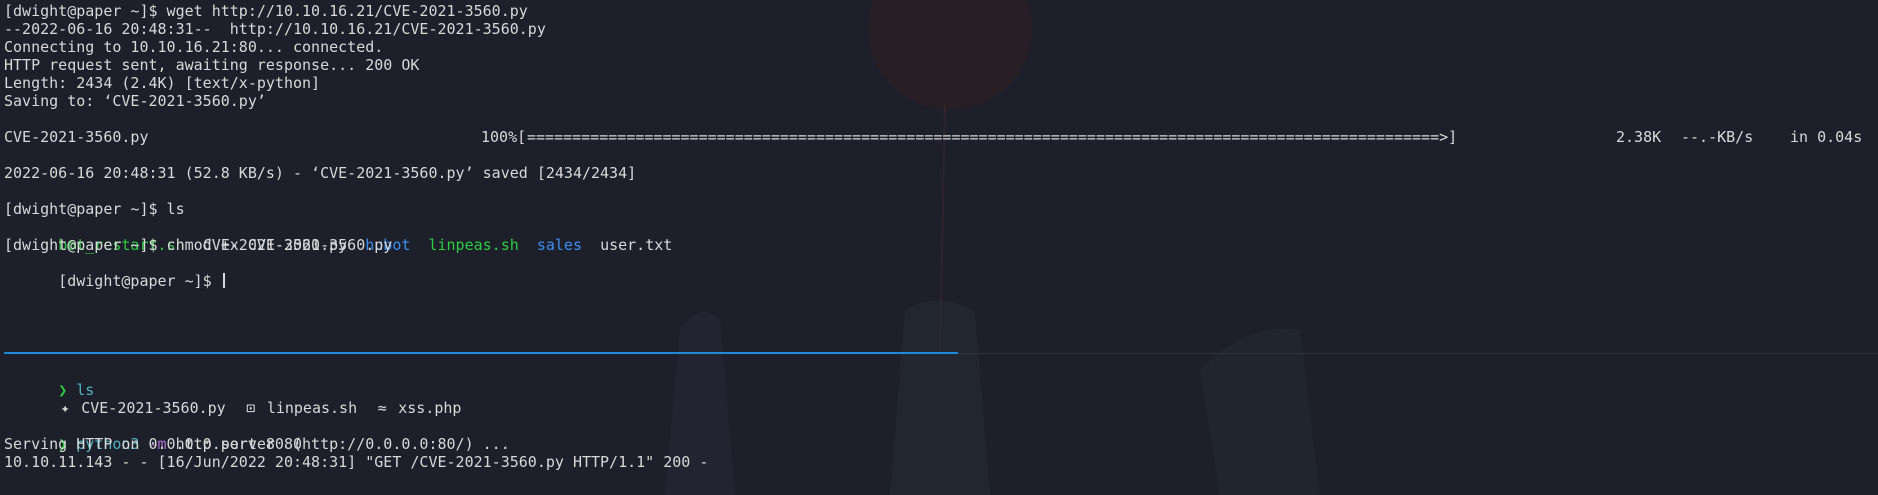 This screenshot has width=1878, height=495. I want to click on python-file-icon: ✦, so click(65, 408).